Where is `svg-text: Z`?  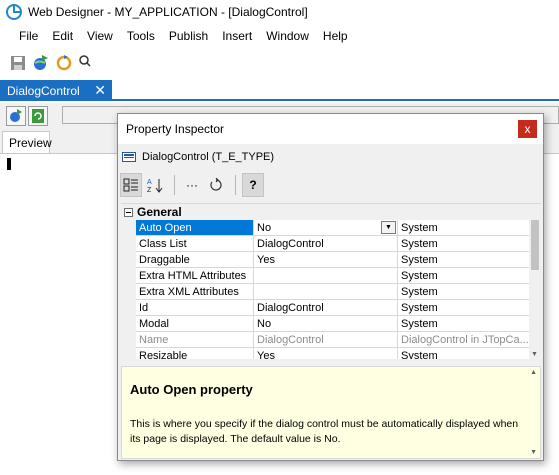 svg-text: Z is located at coordinates (149, 190).